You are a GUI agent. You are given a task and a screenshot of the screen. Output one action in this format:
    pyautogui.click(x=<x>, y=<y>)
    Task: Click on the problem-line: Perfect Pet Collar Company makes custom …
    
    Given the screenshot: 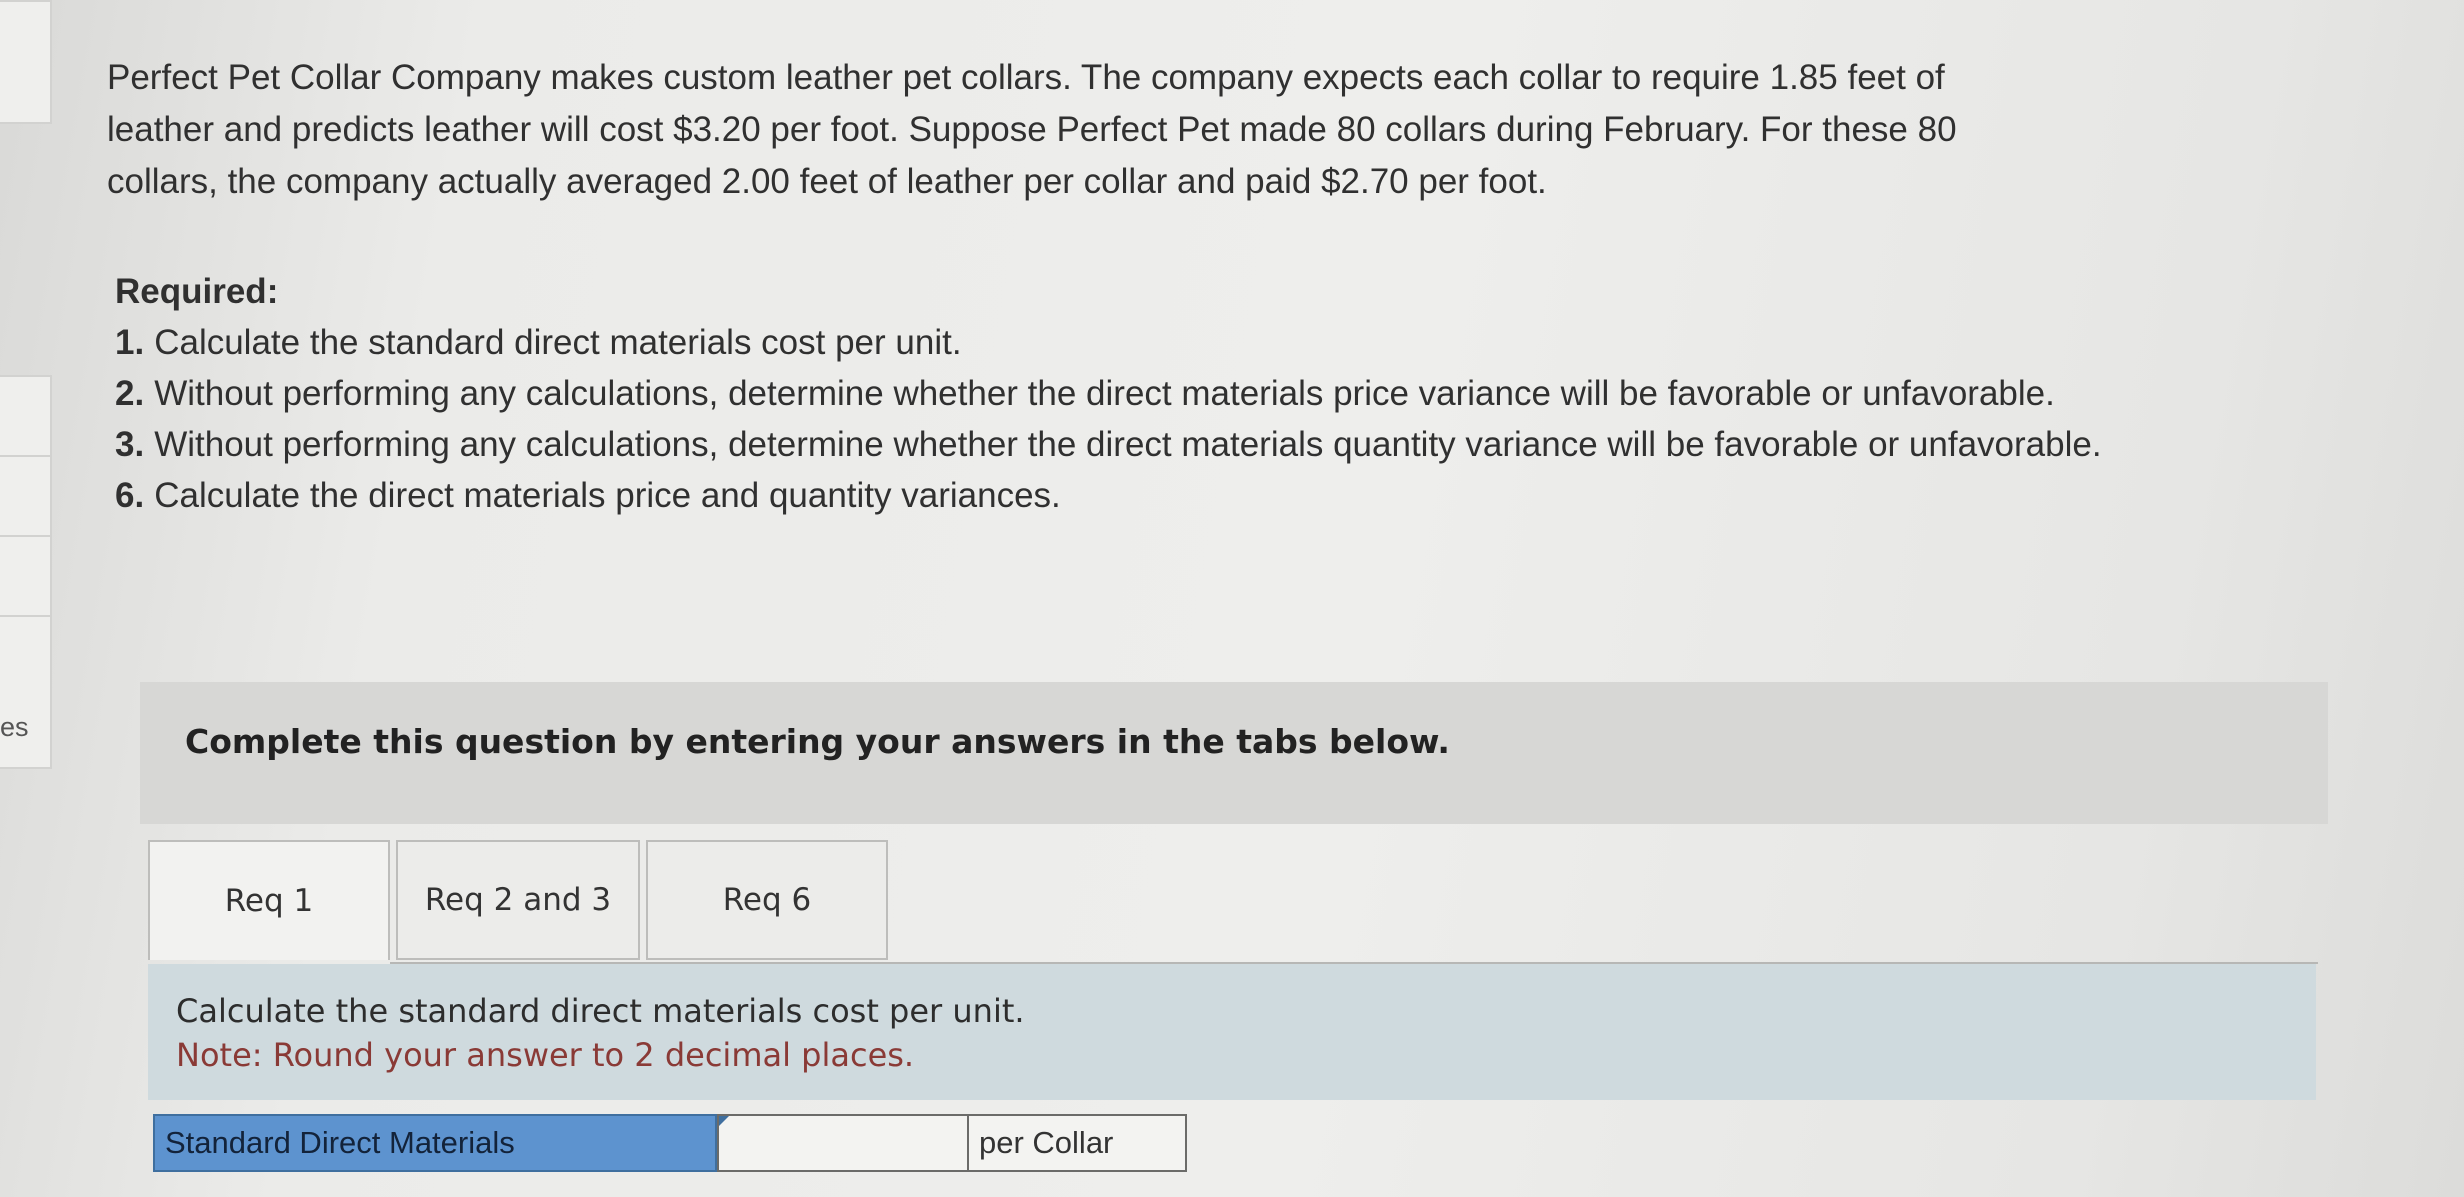 What is the action you would take?
    pyautogui.click(x=1026, y=77)
    